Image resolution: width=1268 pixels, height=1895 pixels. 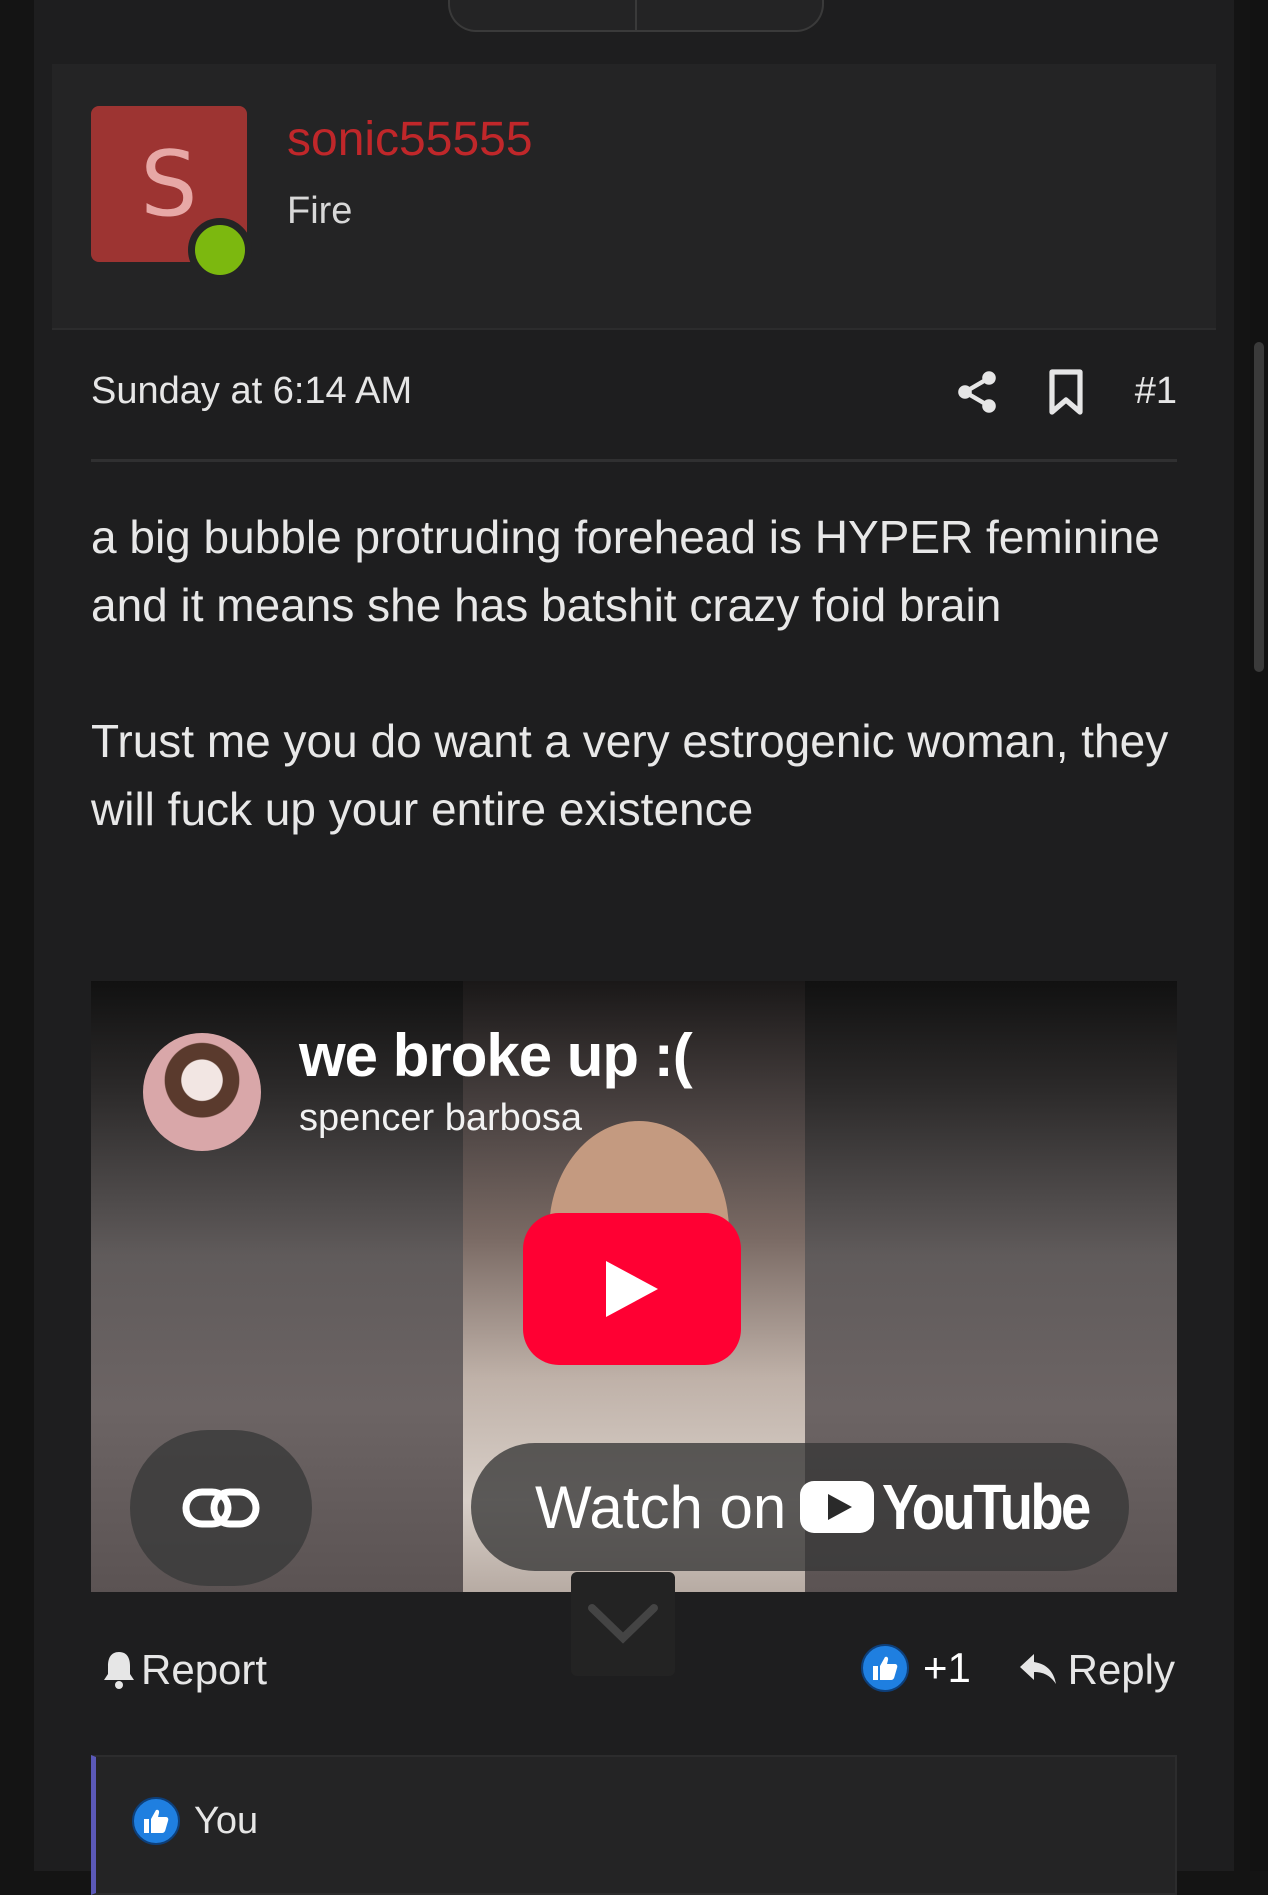 I want to click on share-icon, so click(x=977, y=394).